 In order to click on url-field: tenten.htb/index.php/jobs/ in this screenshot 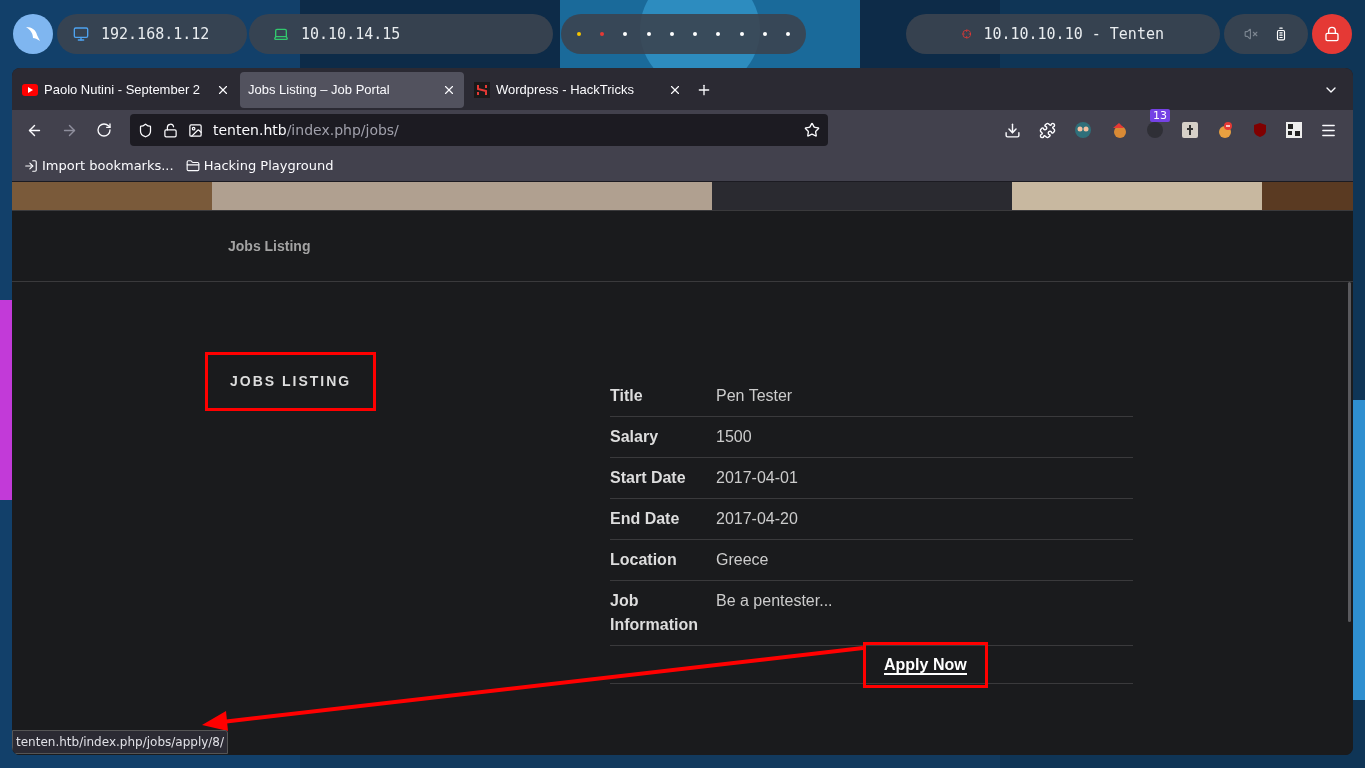, I will do `click(479, 130)`.